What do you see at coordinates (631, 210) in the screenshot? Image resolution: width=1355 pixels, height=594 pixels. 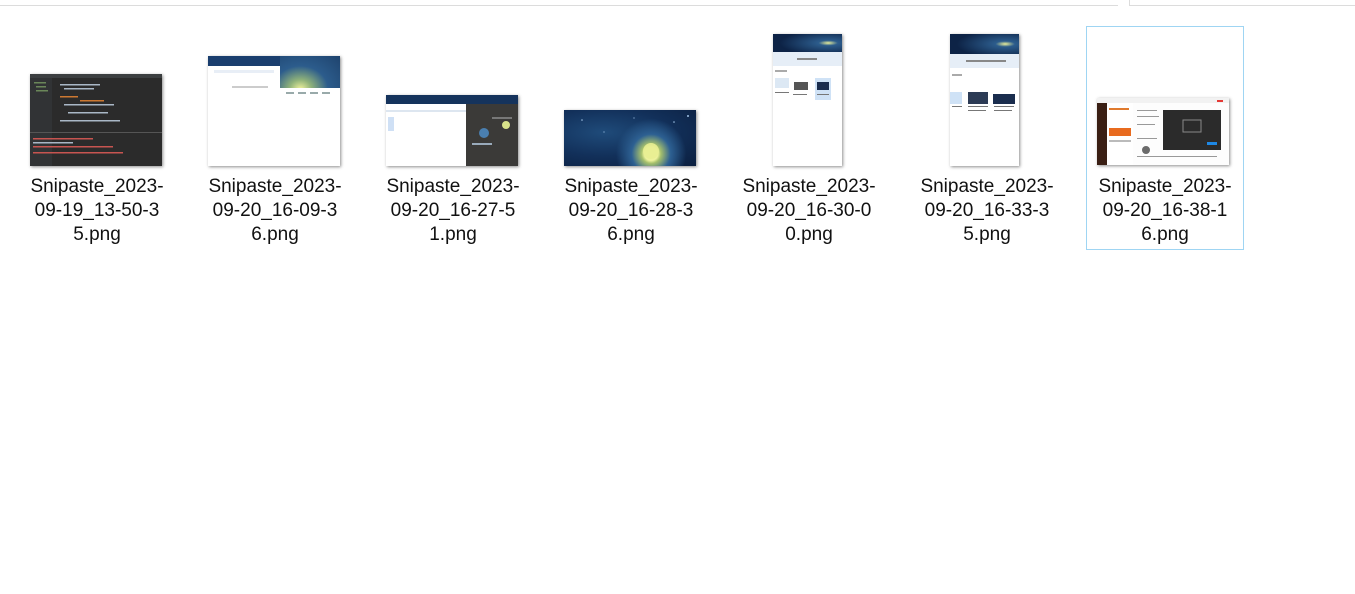 I see `file-name: Snipaste_2023- 09-20_16-28-3 6.png` at bounding box center [631, 210].